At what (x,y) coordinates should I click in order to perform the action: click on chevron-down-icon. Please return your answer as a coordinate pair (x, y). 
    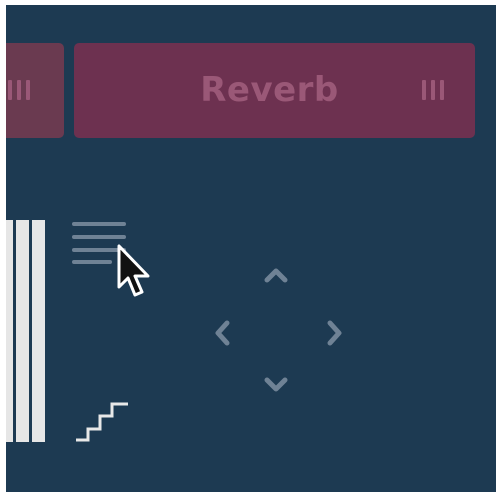
    Looking at the image, I should click on (276, 385).